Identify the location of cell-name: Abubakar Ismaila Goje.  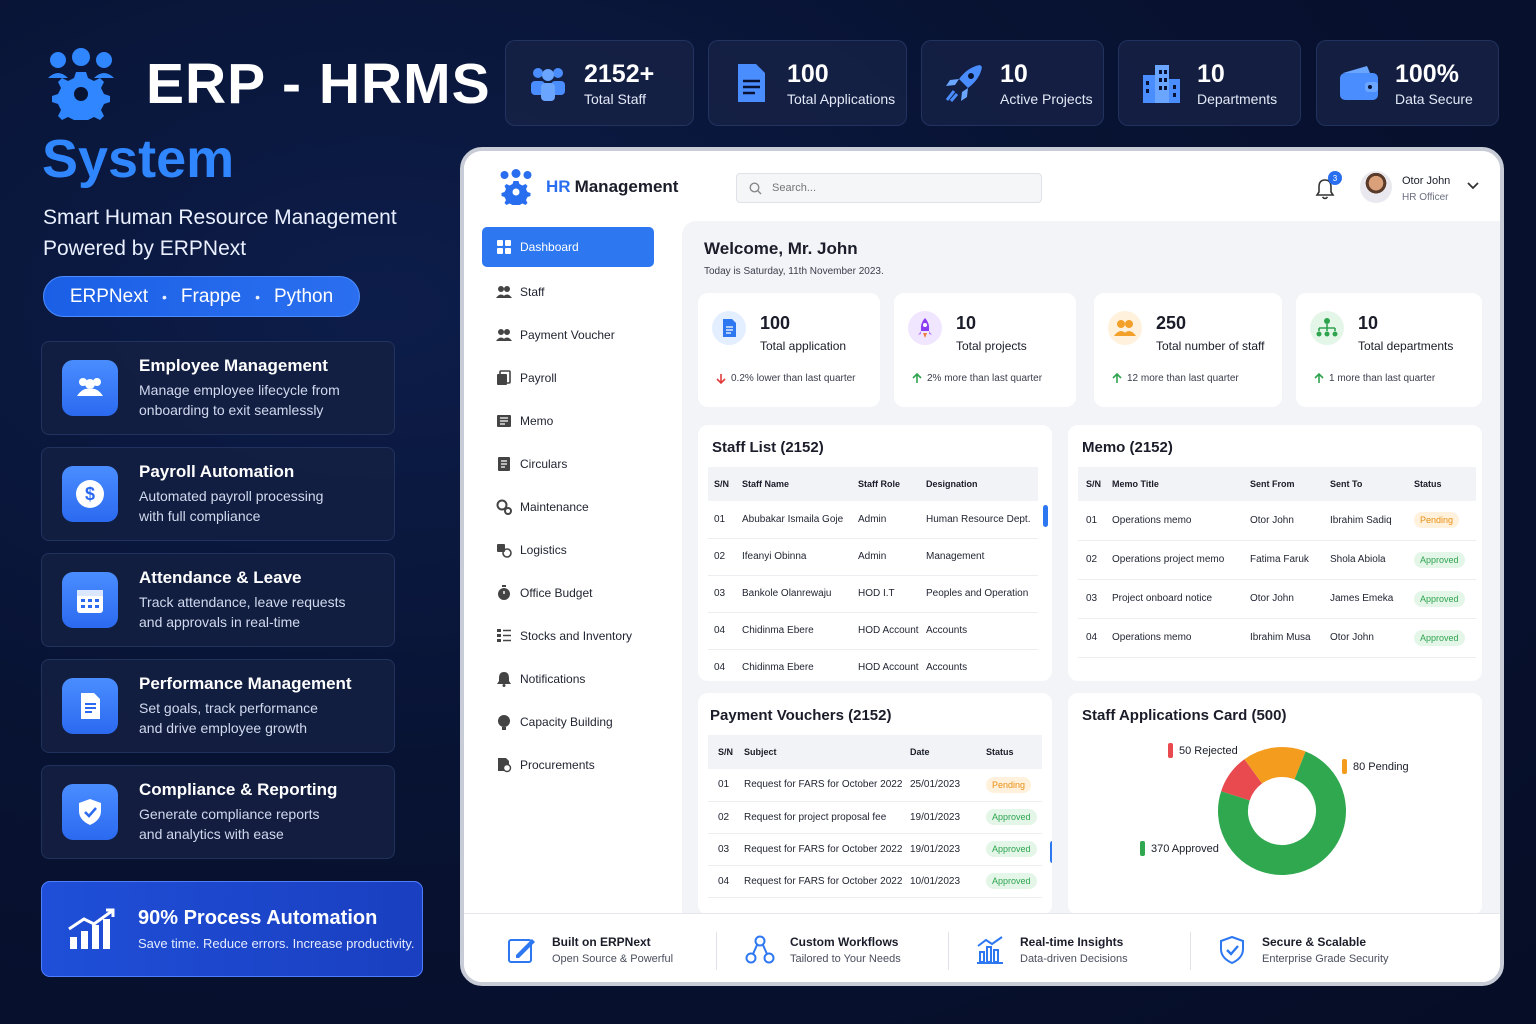
(798, 520).